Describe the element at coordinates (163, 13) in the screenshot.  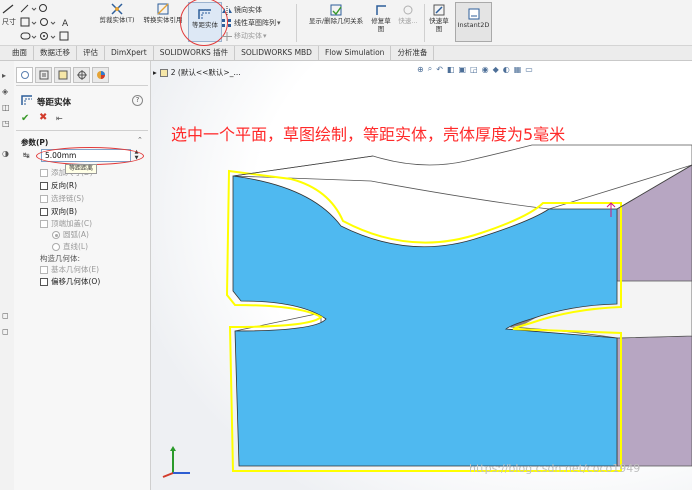
I see `convert-entities-button: 转换实体引用` at that location.